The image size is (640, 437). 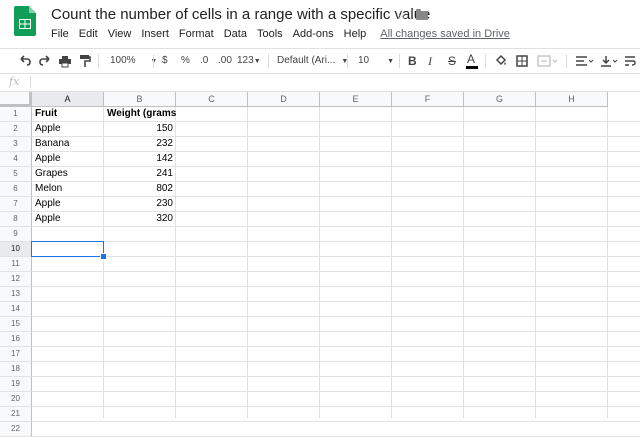 I want to click on merge-cells-icon, so click(x=547, y=61).